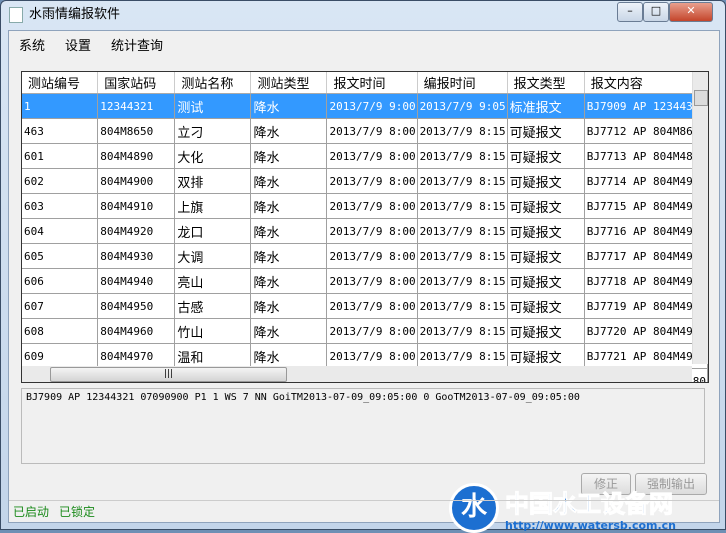  Describe the element at coordinates (32, 45) in the screenshot. I see `menu-system: 系统` at that location.